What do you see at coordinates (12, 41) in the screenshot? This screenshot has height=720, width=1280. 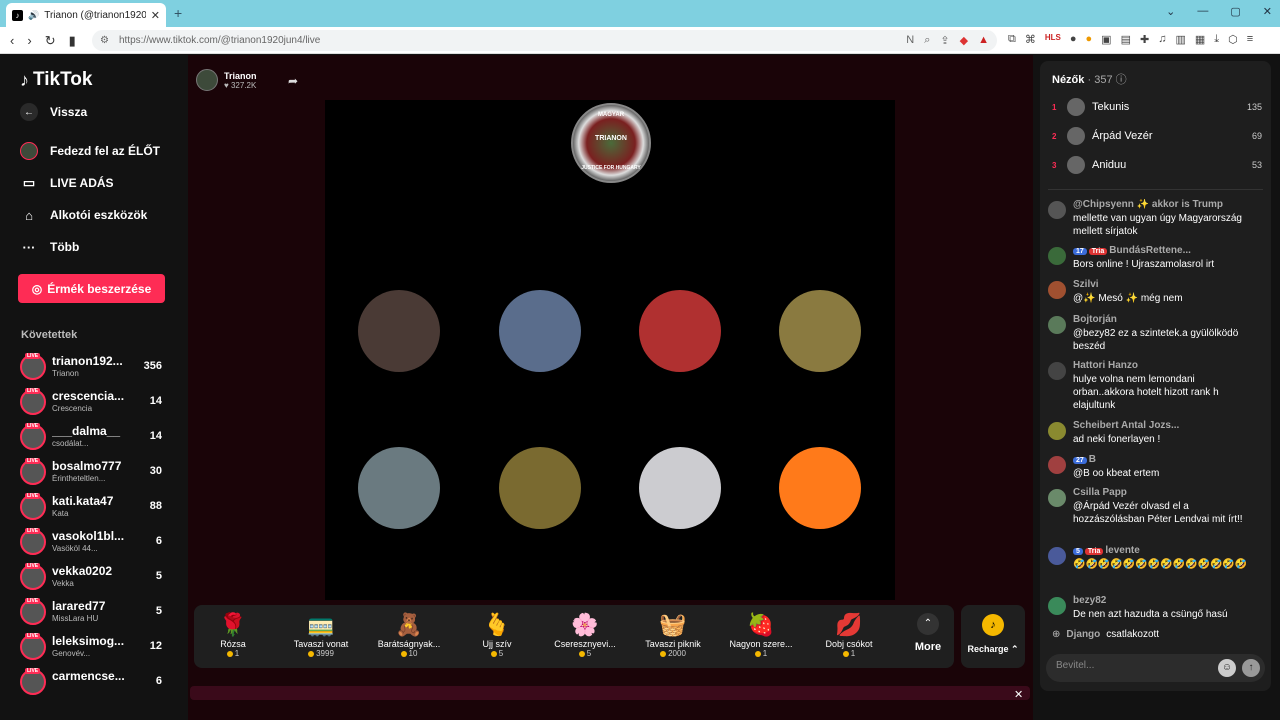 I see `back-icon: ‹` at bounding box center [12, 41].